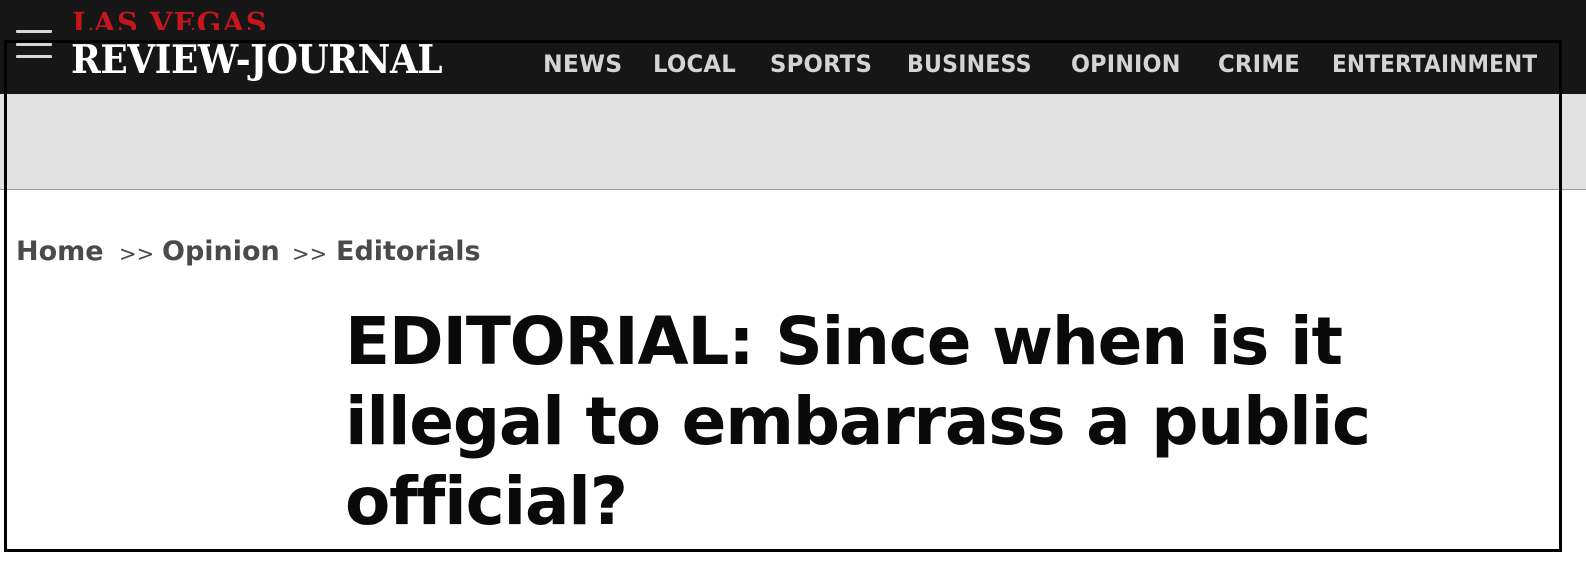 This screenshot has height=567, width=1586. Describe the element at coordinates (170, 19) in the screenshot. I see `logo-las-vegas: LAS VEGAS` at that location.